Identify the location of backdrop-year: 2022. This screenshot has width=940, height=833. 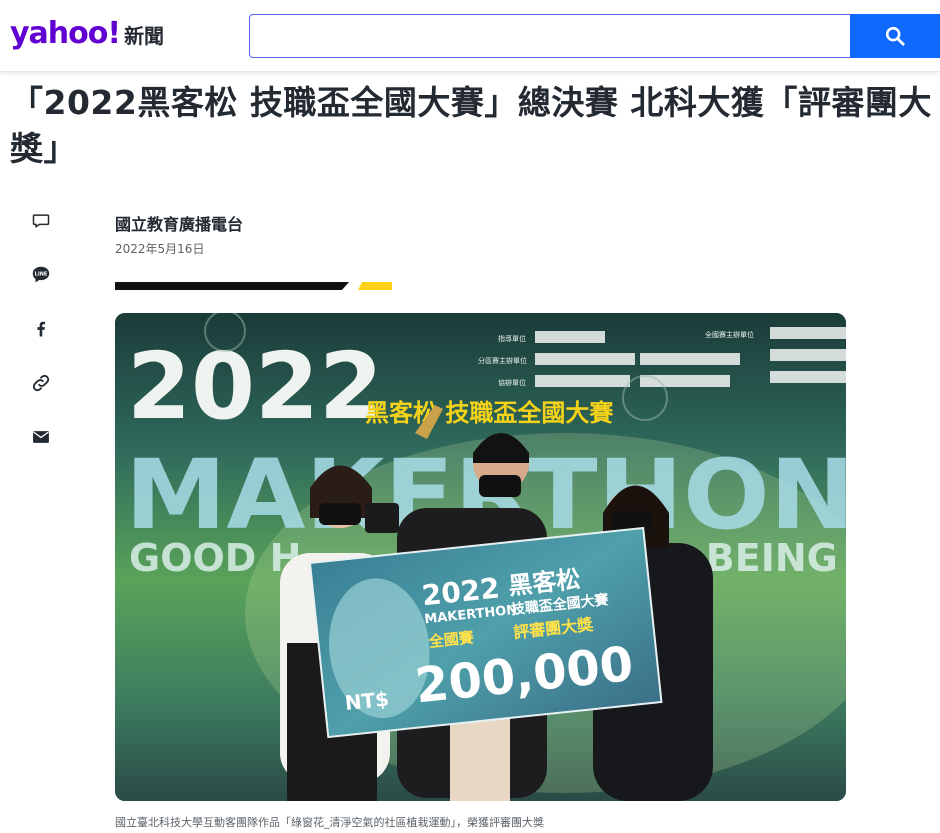
(255, 386).